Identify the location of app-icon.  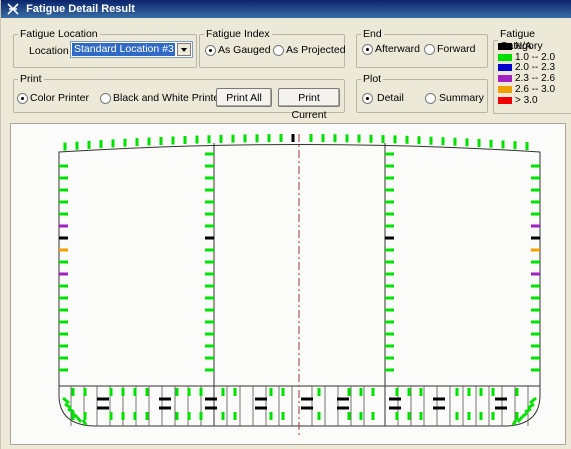
(13, 9).